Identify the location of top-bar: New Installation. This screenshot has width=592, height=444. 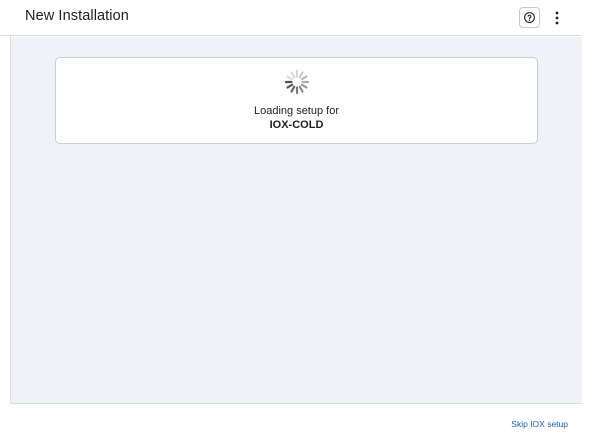
(291, 18).